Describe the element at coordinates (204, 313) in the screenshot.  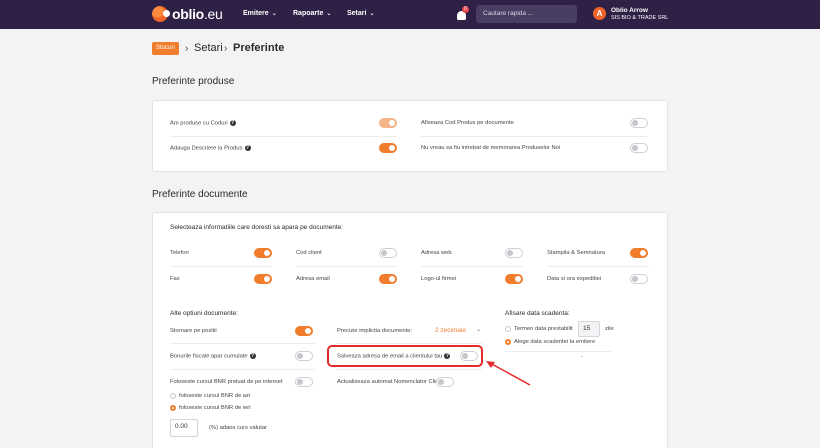
I see `alte-optiuni-heading: Alte optiuni documente:` at that location.